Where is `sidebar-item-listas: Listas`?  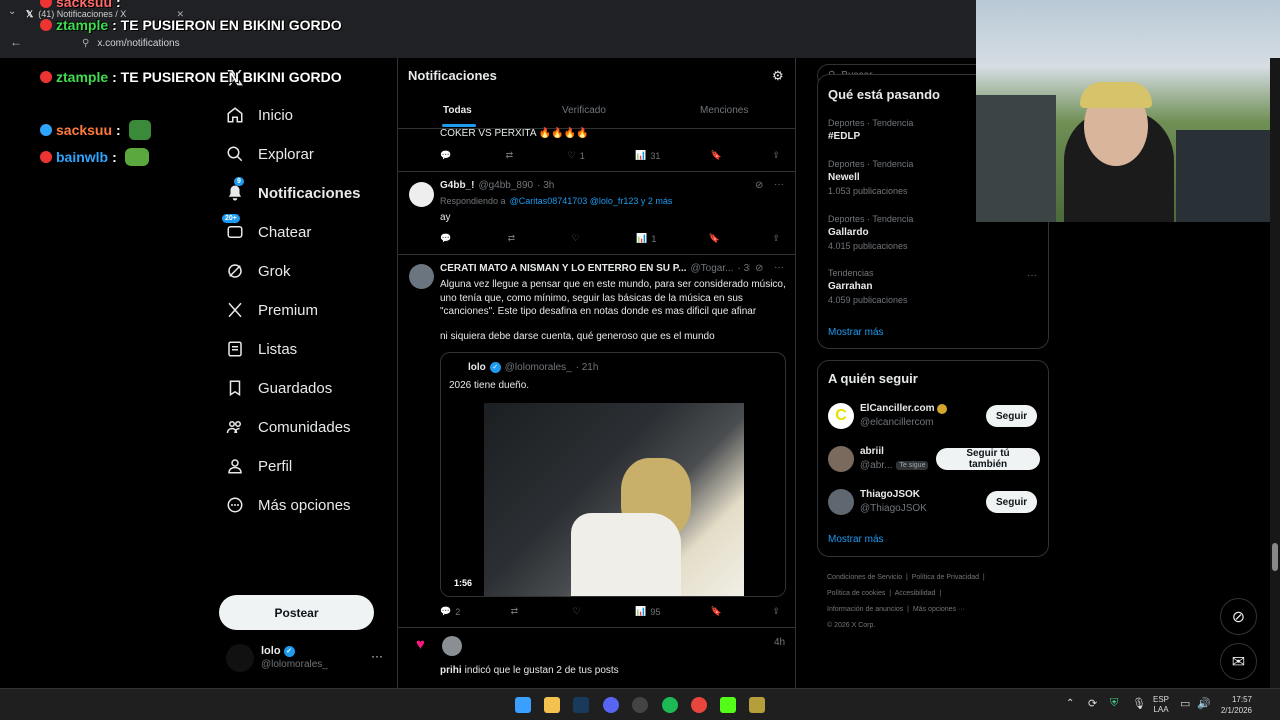
sidebar-item-listas: Listas is located at coordinates (261, 349).